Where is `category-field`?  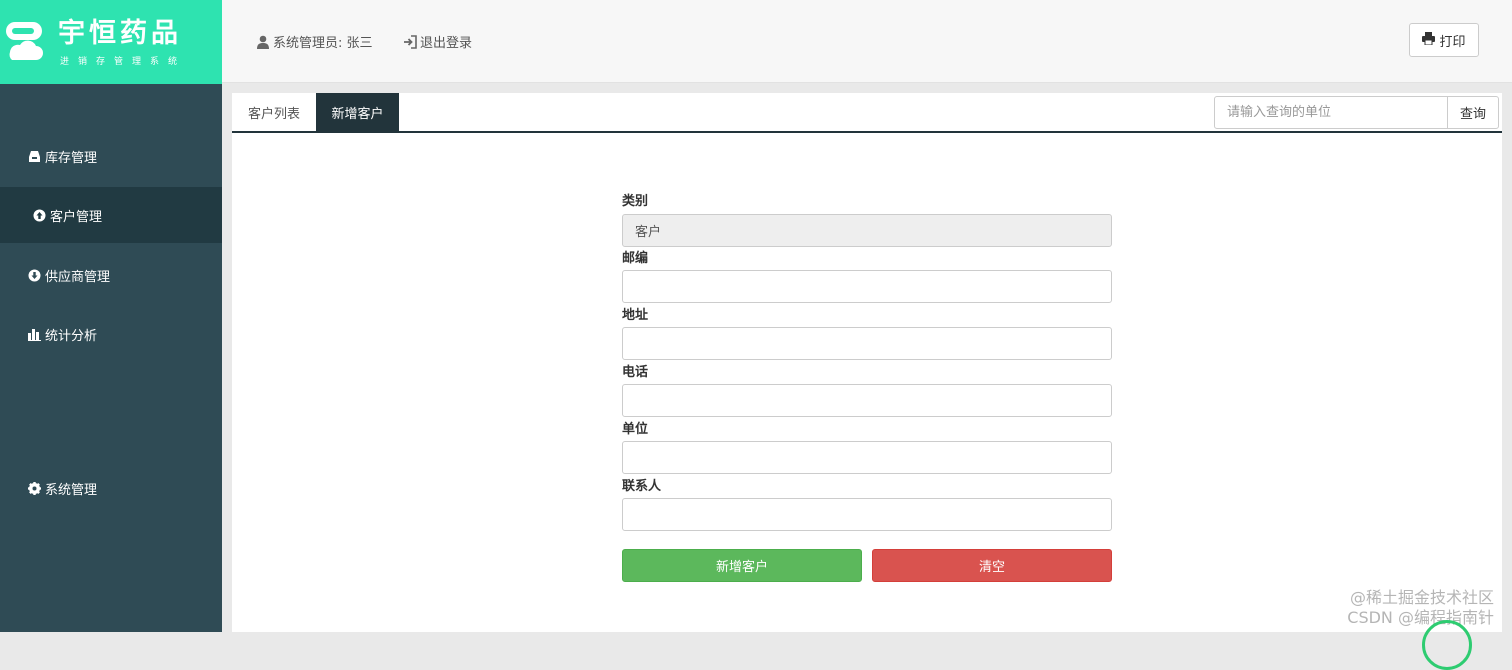
category-field is located at coordinates (867, 230).